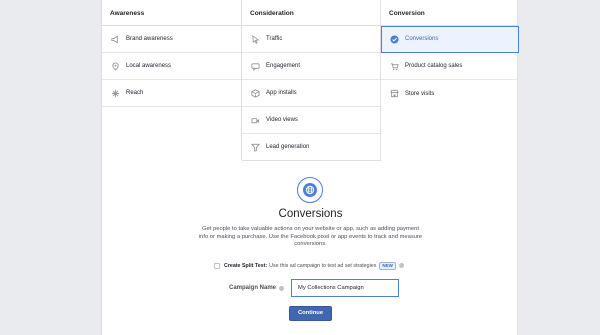 Image resolution: width=600 pixels, height=335 pixels. Describe the element at coordinates (115, 39) in the screenshot. I see `megaphone-icon` at that location.